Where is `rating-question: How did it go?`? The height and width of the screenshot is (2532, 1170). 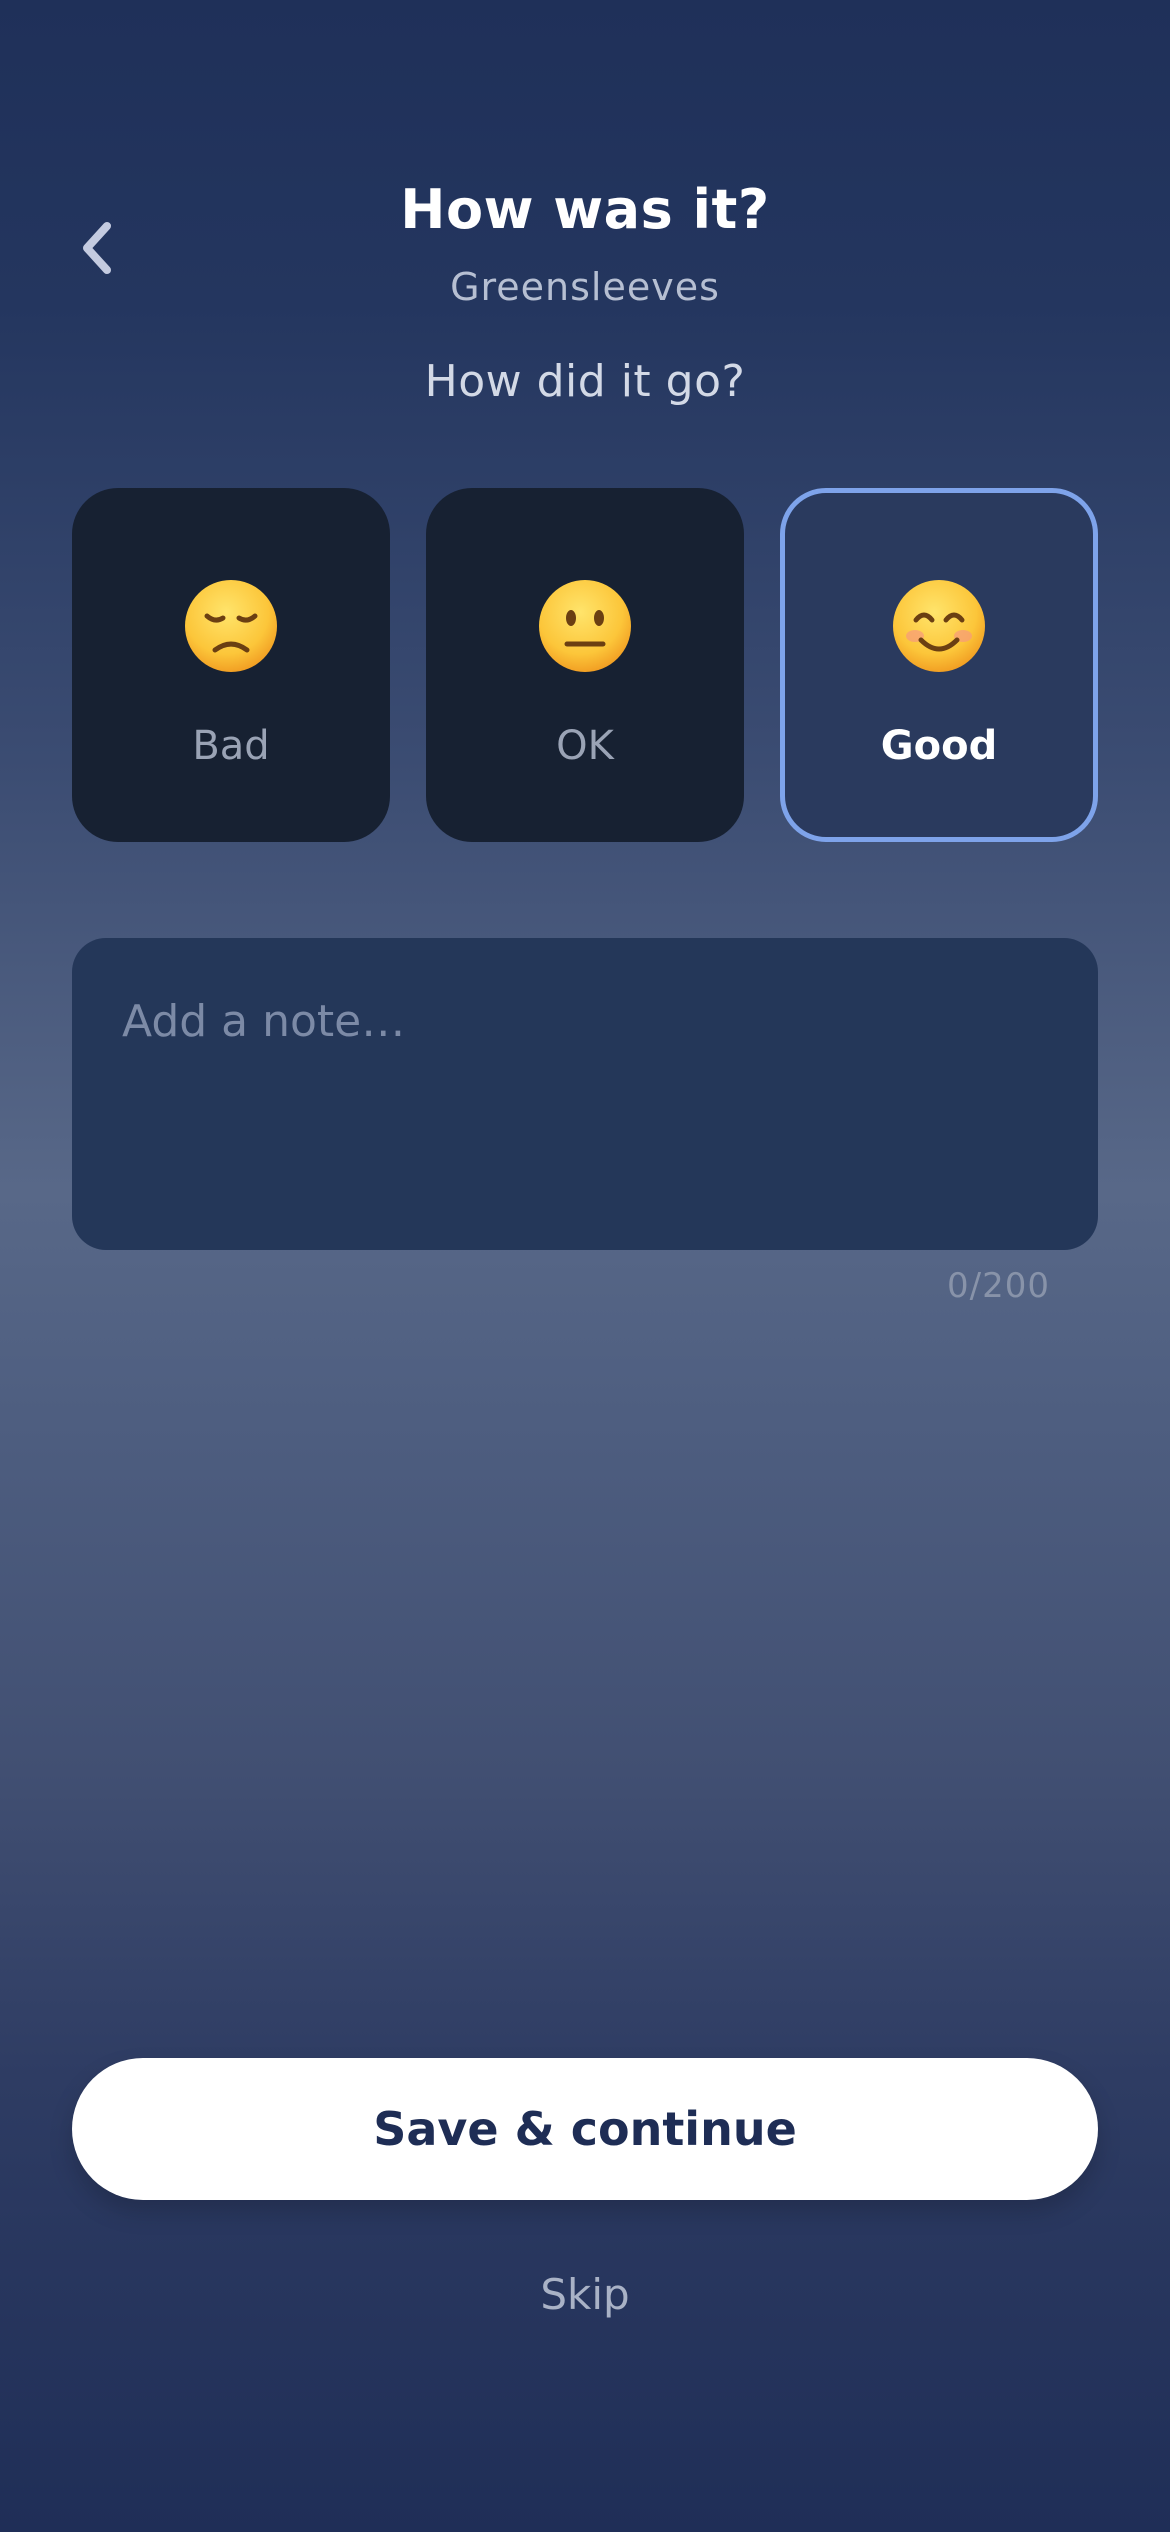
rating-question: How did it go? is located at coordinates (585, 381).